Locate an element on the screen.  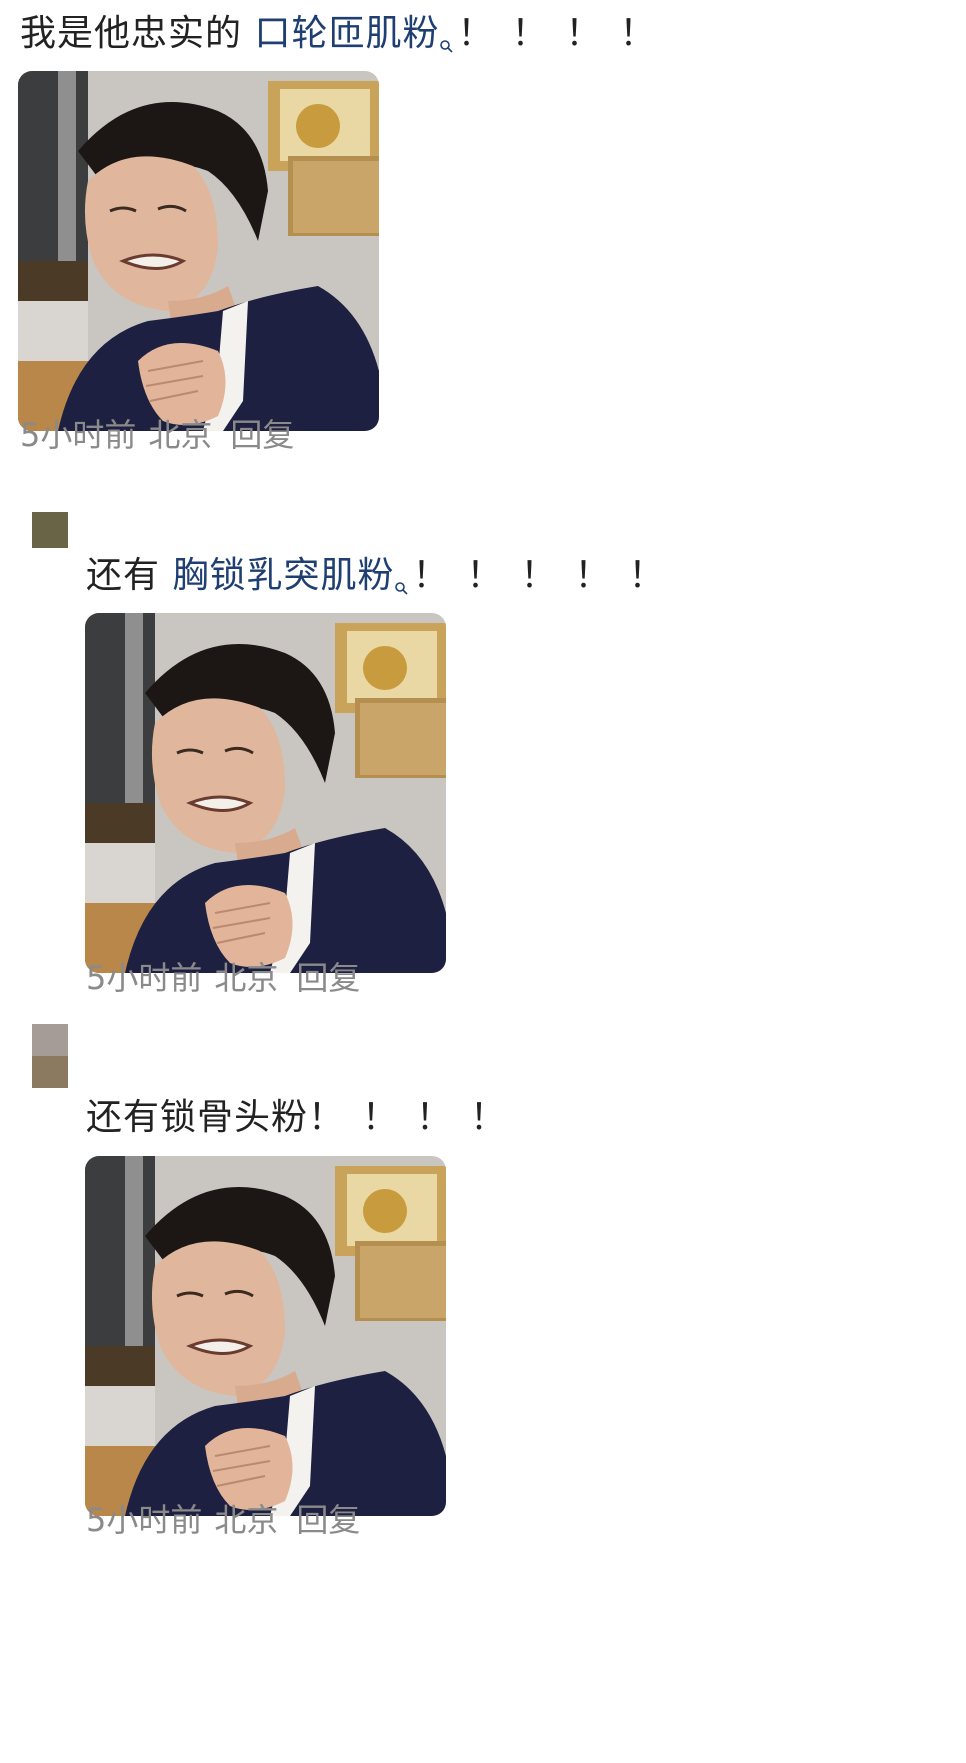
comment-text-prefix: 还有锁骨头粉 is located at coordinates (197, 1117).